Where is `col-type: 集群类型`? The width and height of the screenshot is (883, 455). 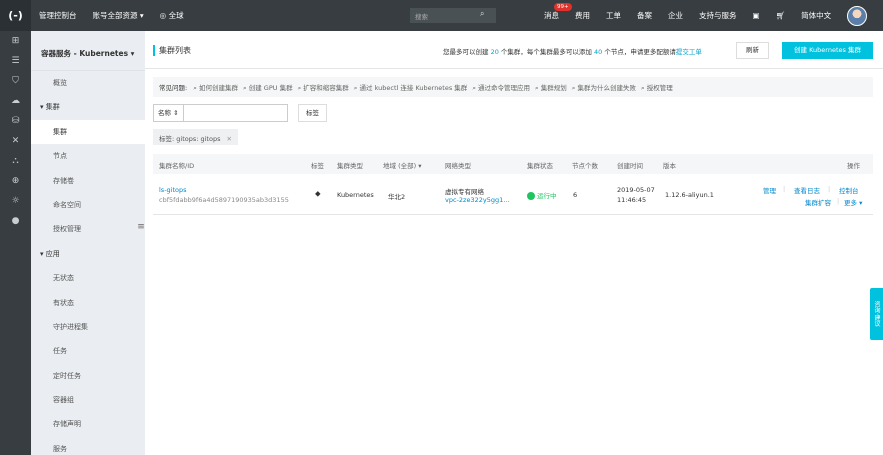
col-type: 集群类型 is located at coordinates (350, 166).